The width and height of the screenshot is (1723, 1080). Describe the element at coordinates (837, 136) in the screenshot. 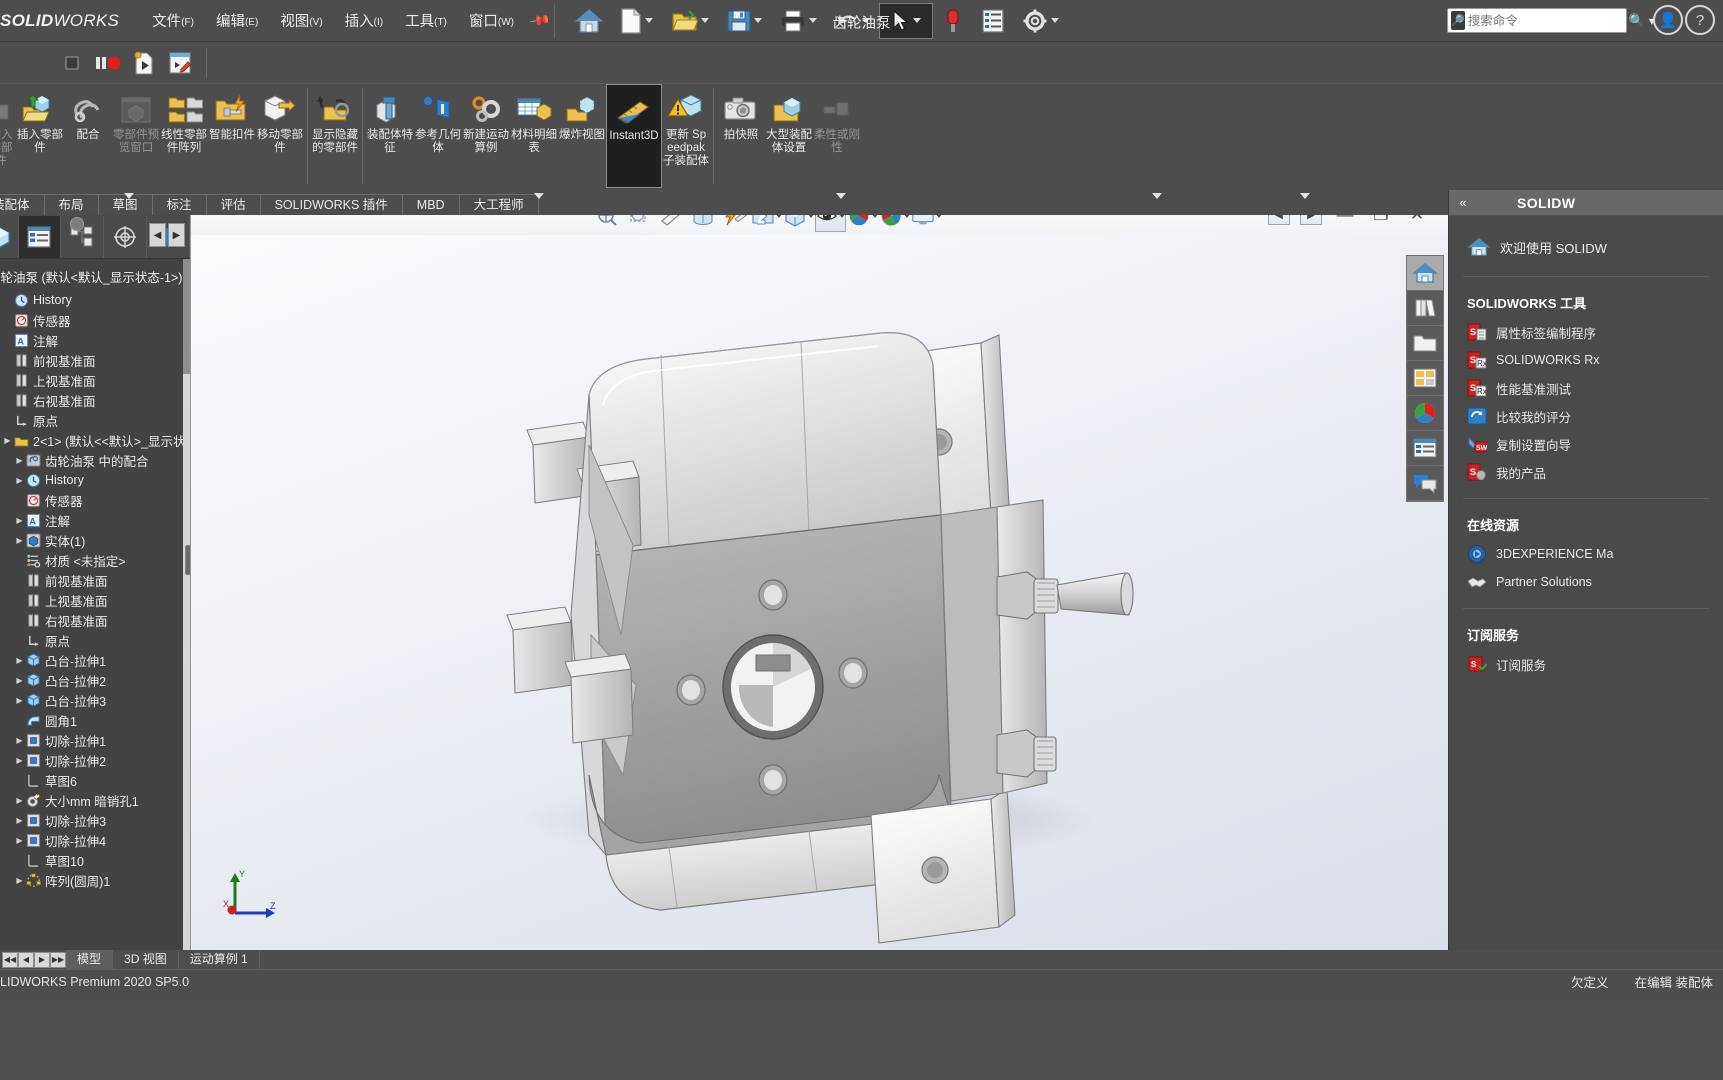

I see `ribbon-flexible-rigid: 柔性或刚性` at that location.